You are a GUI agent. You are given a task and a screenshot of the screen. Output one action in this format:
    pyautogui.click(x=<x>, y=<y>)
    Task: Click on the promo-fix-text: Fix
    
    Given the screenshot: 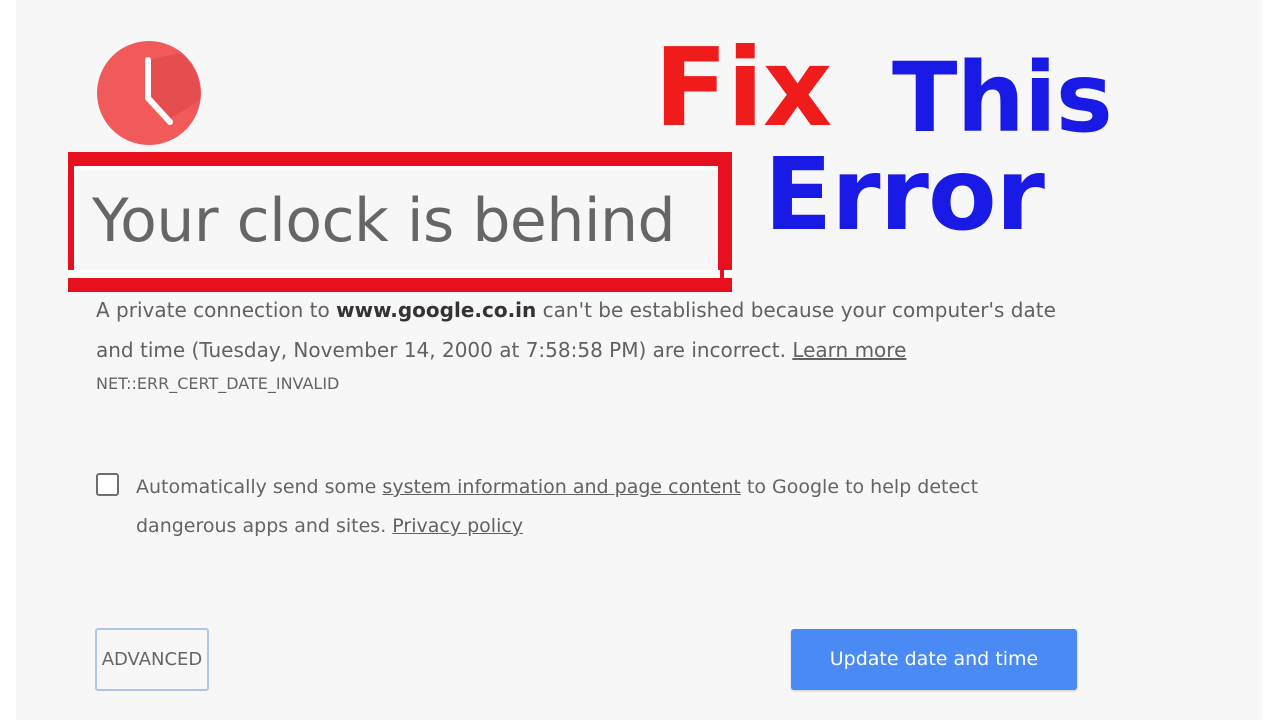 What is the action you would take?
    pyautogui.click(x=743, y=88)
    